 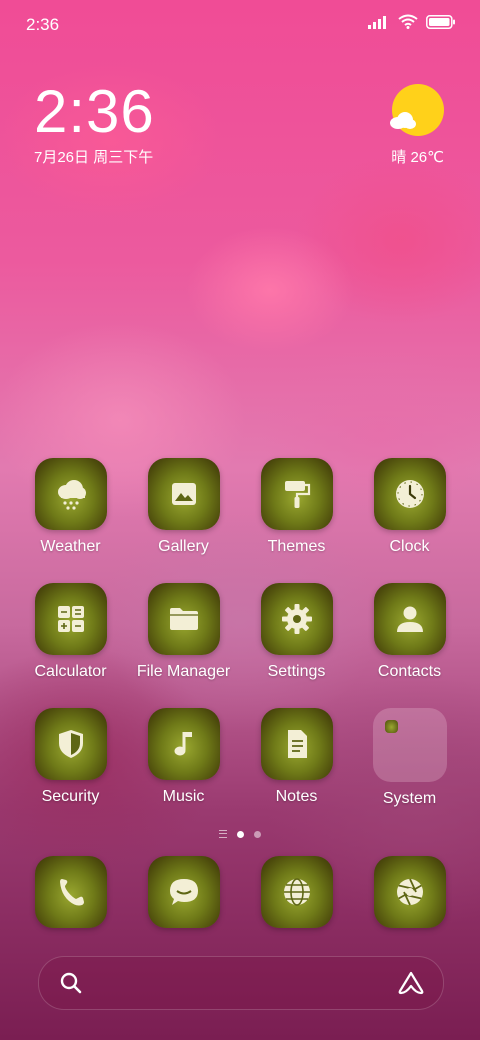 I want to click on app-label: Notes, so click(x=296, y=796).